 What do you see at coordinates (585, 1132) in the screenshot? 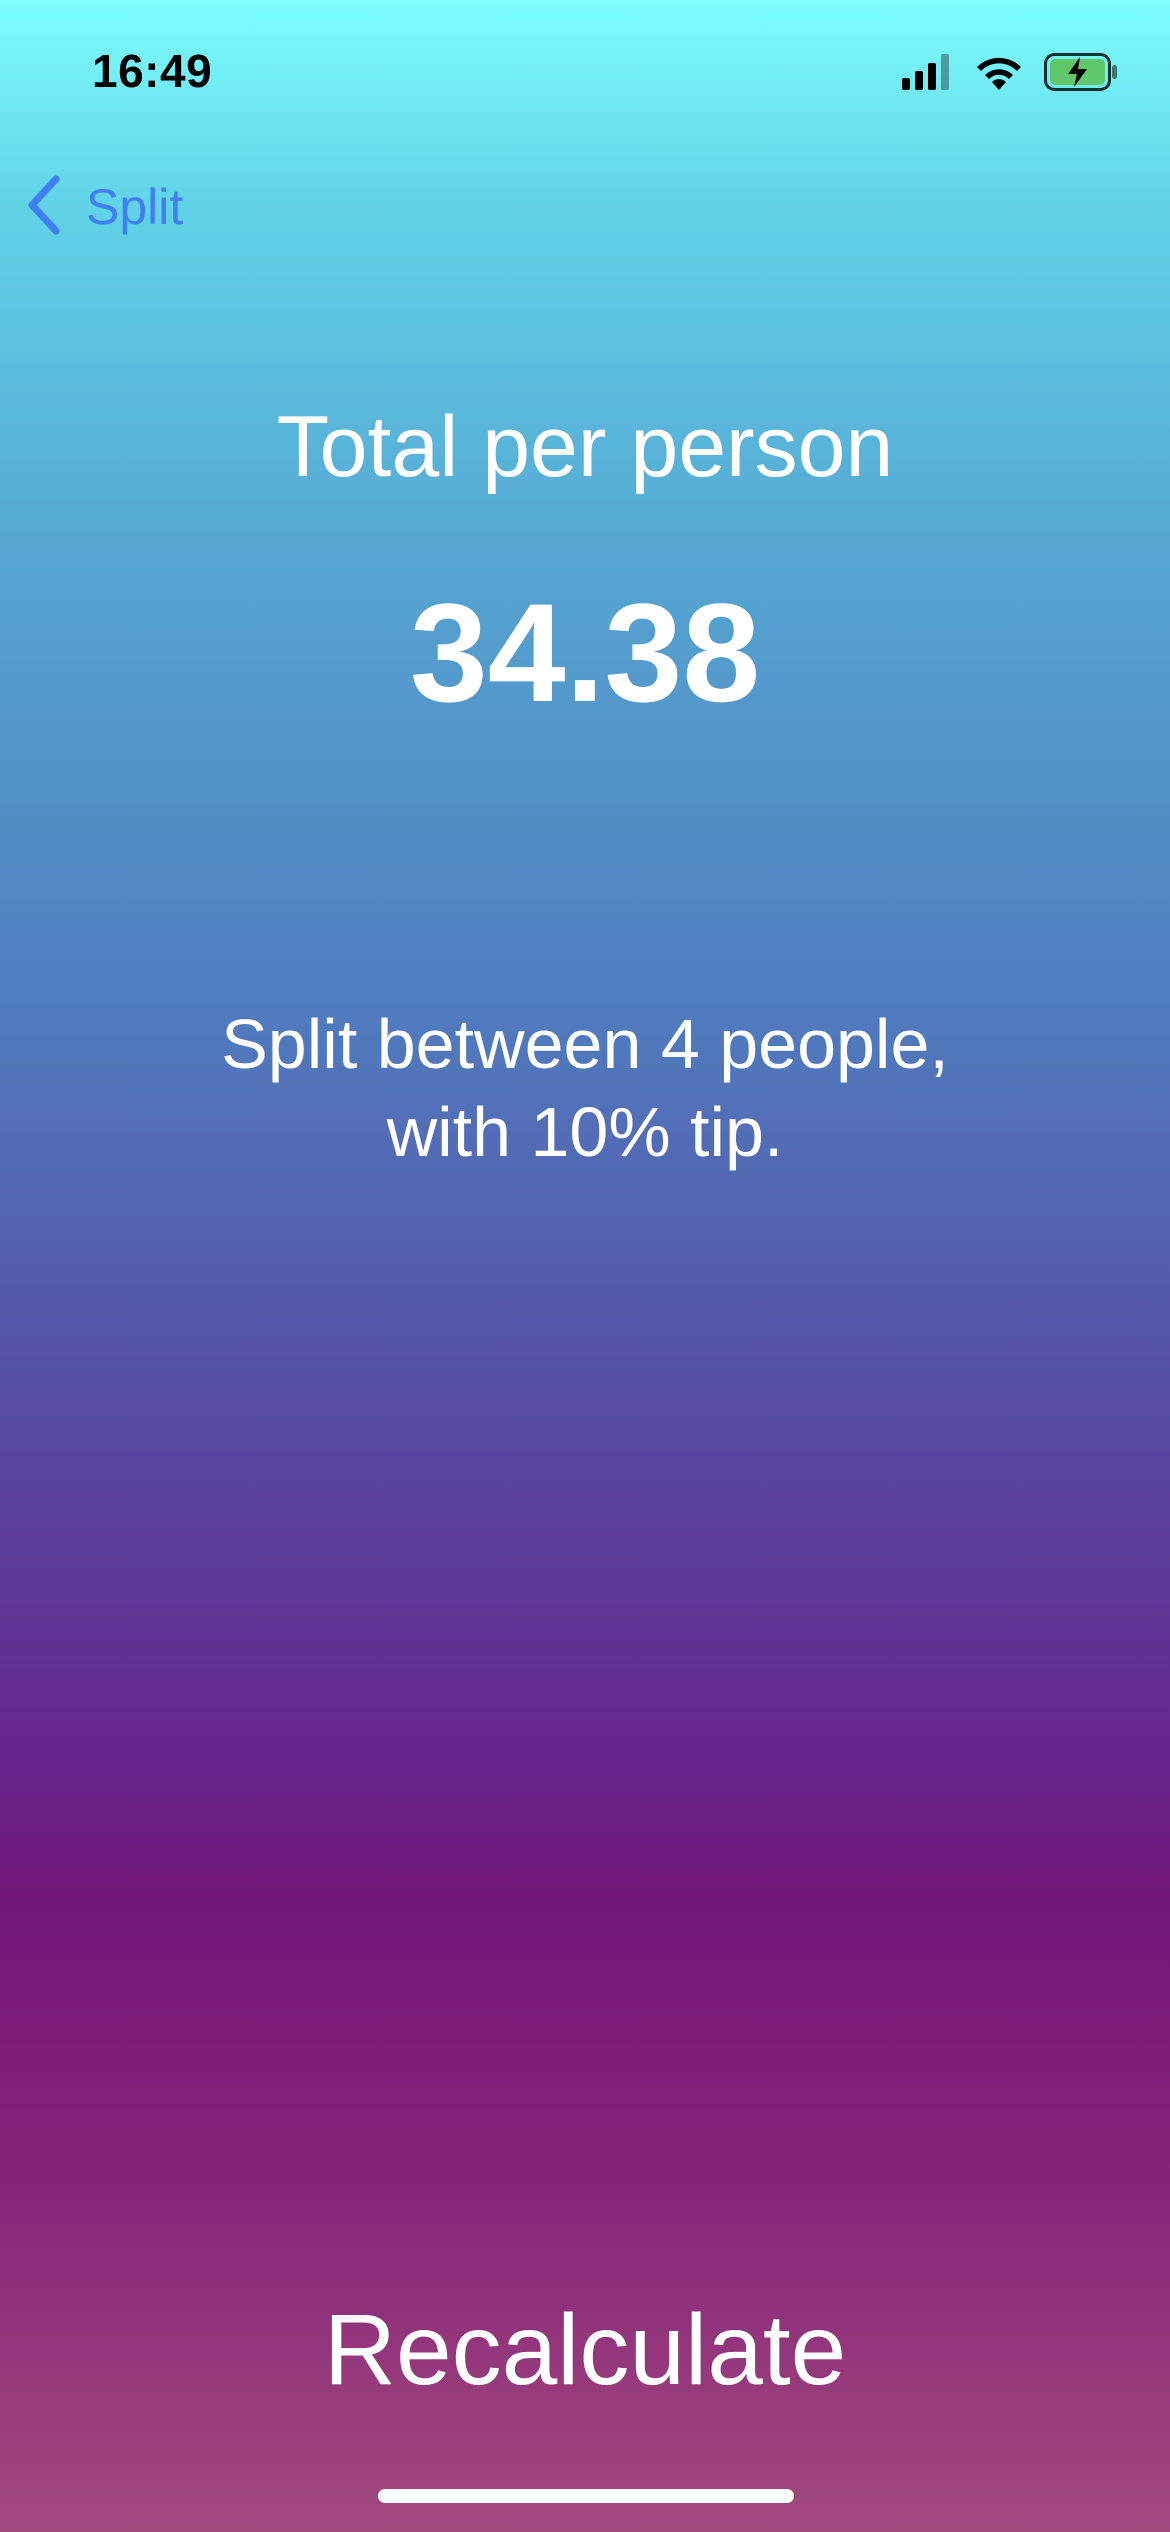
I see `split-settings-line-2: with 10% tip.` at bounding box center [585, 1132].